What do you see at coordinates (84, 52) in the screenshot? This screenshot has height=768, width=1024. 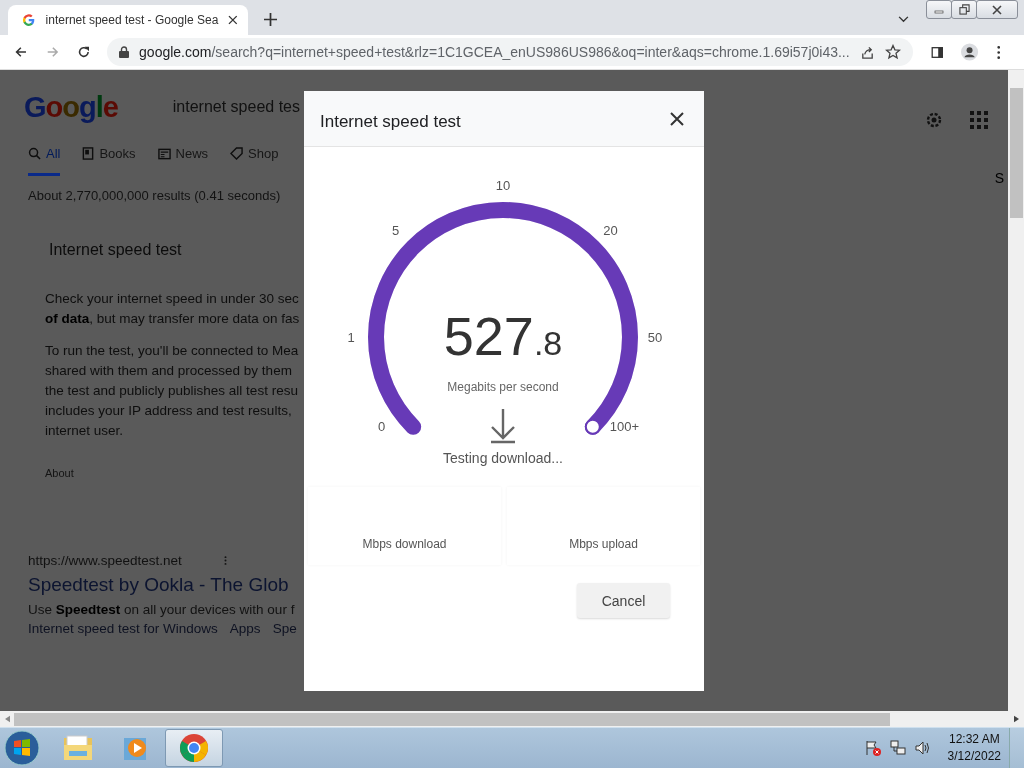 I see `reload-icon` at bounding box center [84, 52].